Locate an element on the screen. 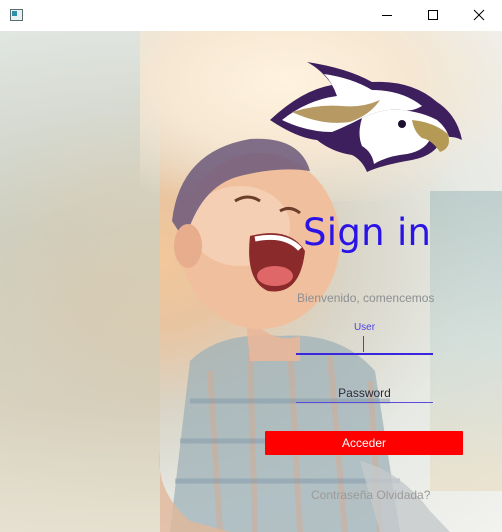  maximize-button is located at coordinates (433, 15).